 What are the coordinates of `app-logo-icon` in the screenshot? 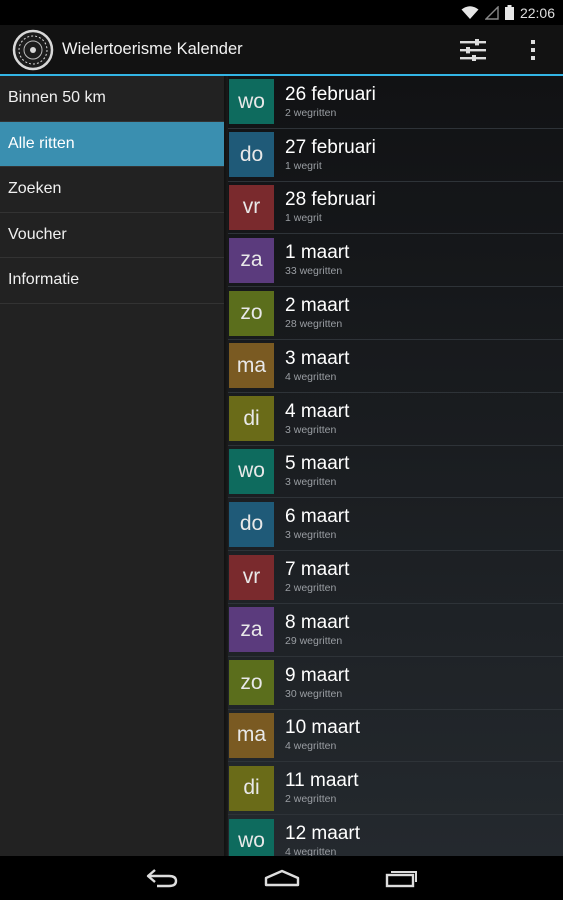 It's located at (33, 50).